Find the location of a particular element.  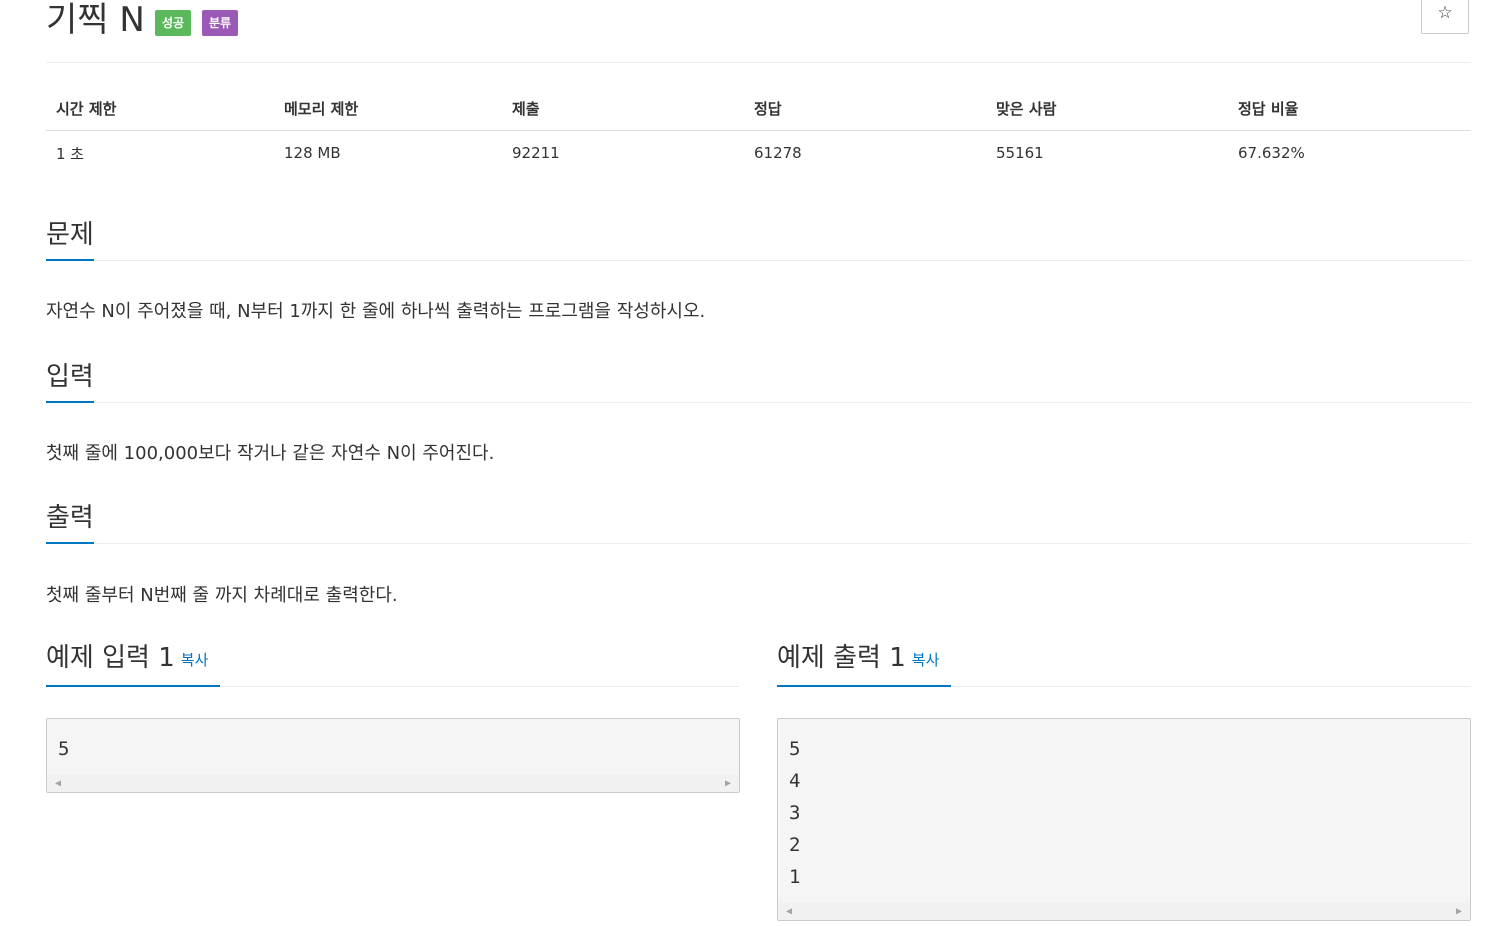

sample-output-box: 5 4 3 2 1 ◀ ▶ is located at coordinates (1124, 819).